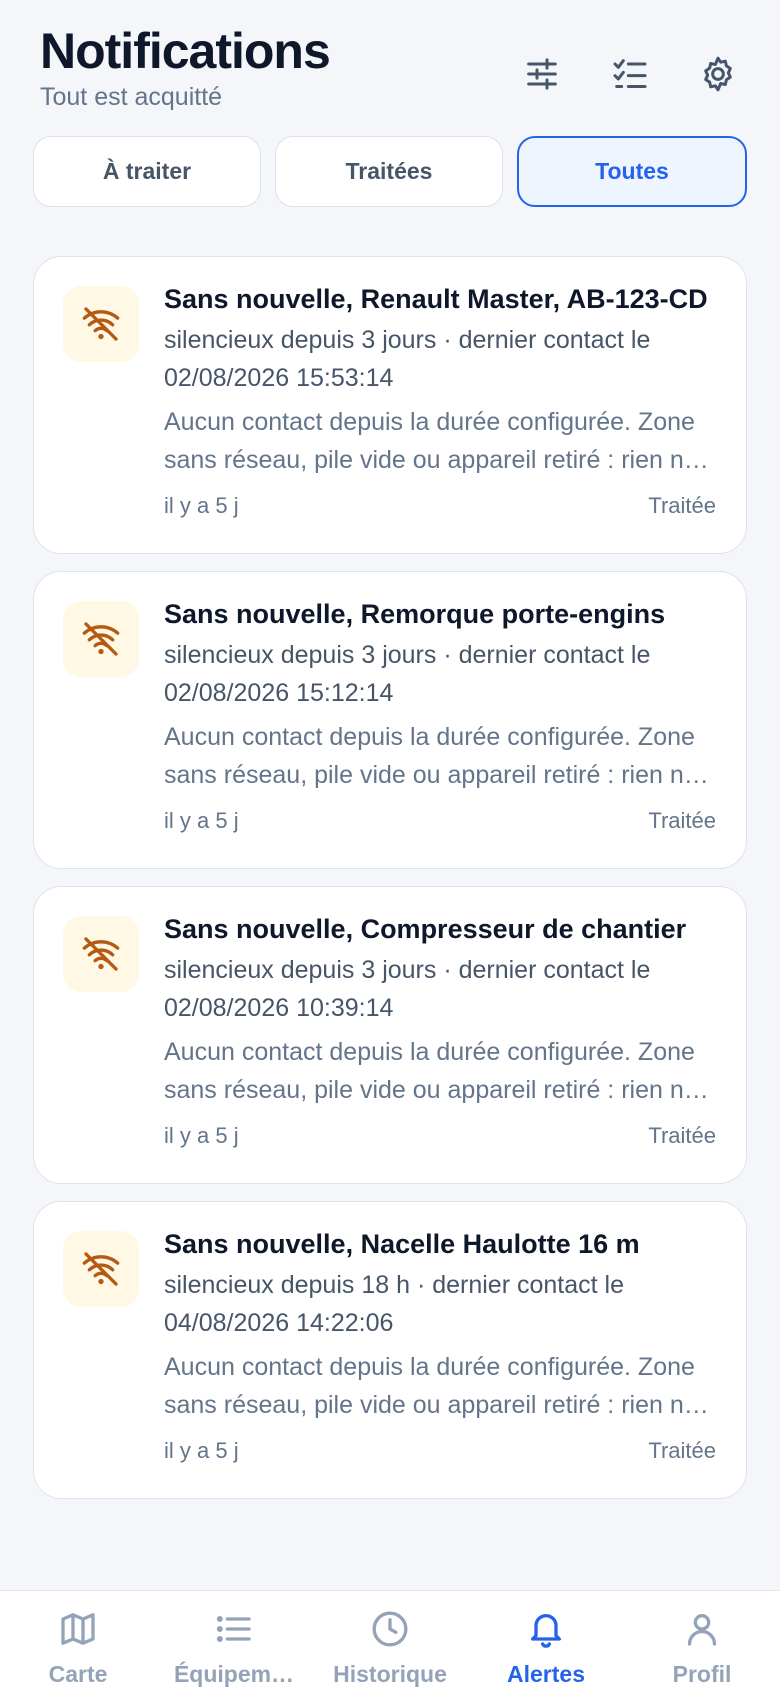 This screenshot has width=780, height=1688. What do you see at coordinates (233, 1629) in the screenshot?
I see `list-icon` at bounding box center [233, 1629].